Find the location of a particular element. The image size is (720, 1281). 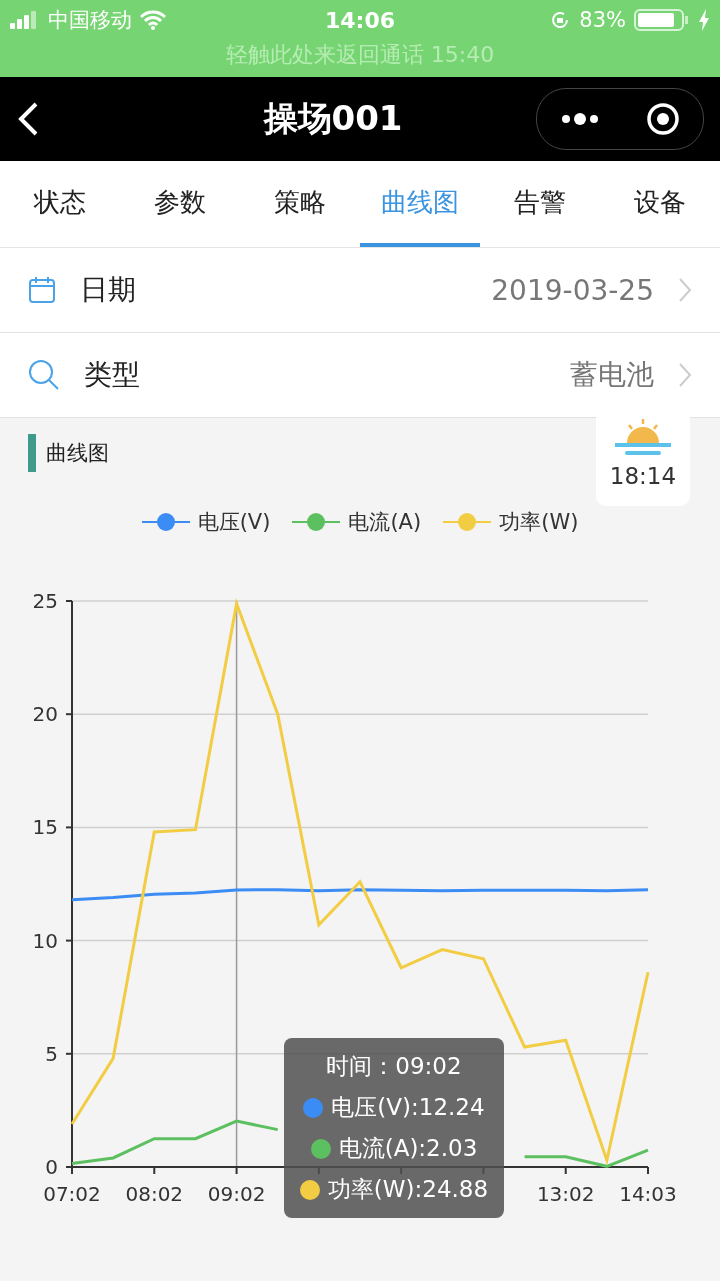

filter-value: 蓄电池 is located at coordinates (612, 375).